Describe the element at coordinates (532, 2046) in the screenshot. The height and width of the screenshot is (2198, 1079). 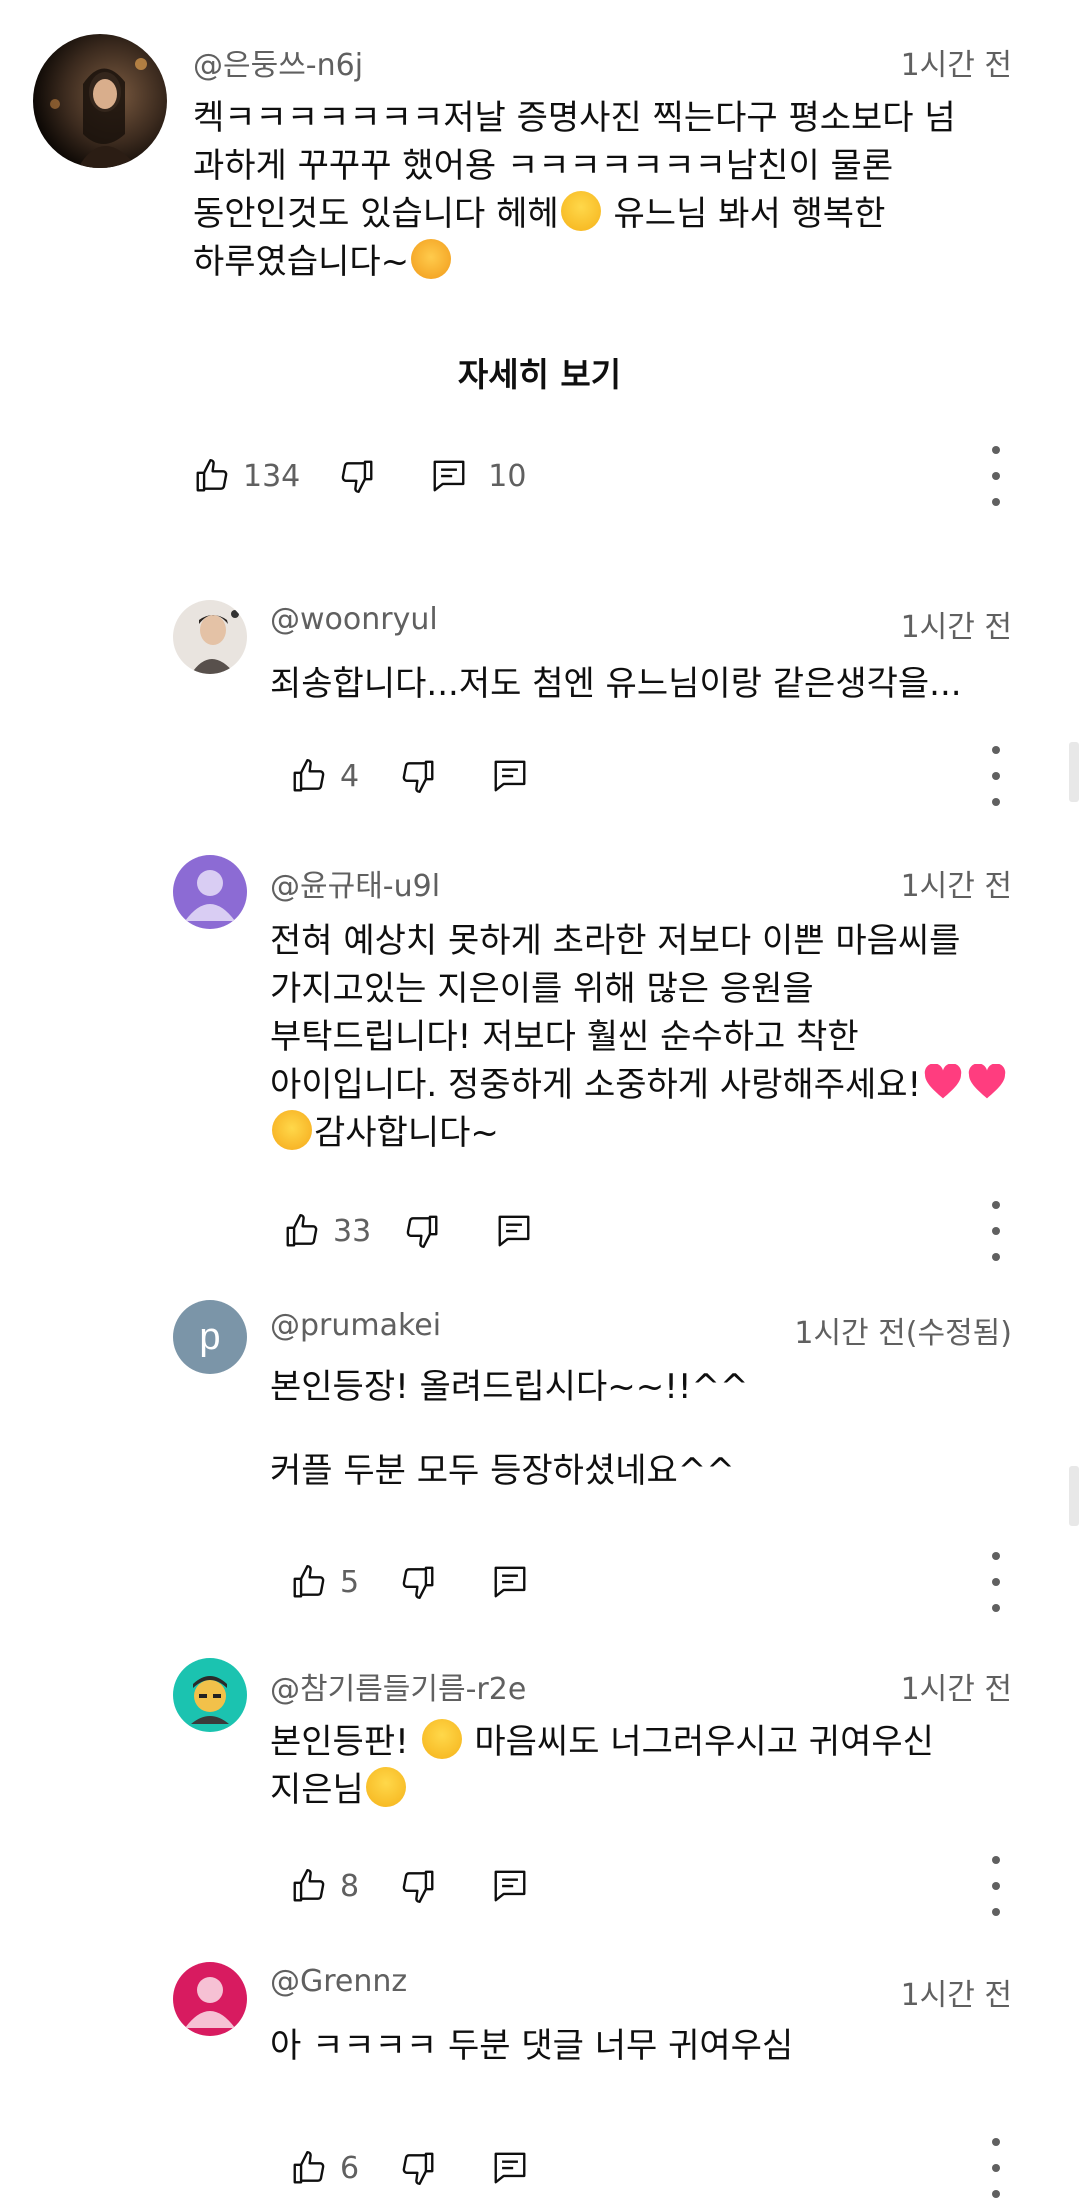
I see `comment-text: 아 ㅋㅋㅋㅋ 두분 댓글 너무 귀여우심` at that location.